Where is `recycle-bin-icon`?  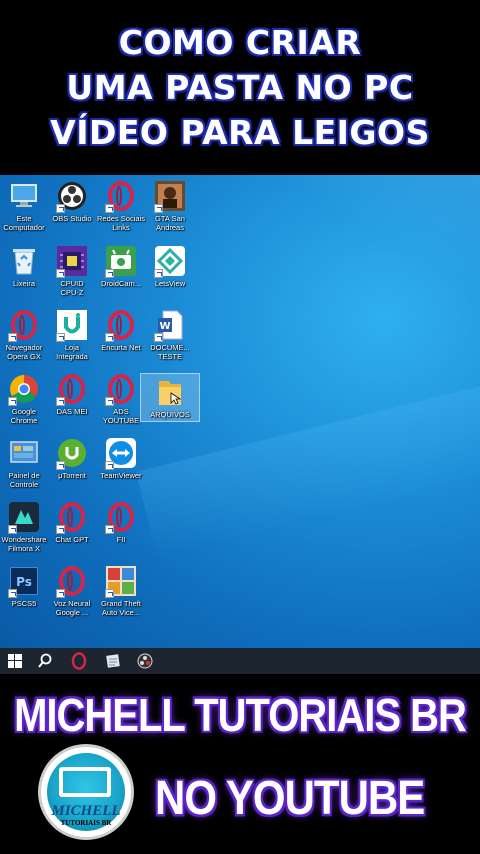 recycle-bin-icon is located at coordinates (24, 261).